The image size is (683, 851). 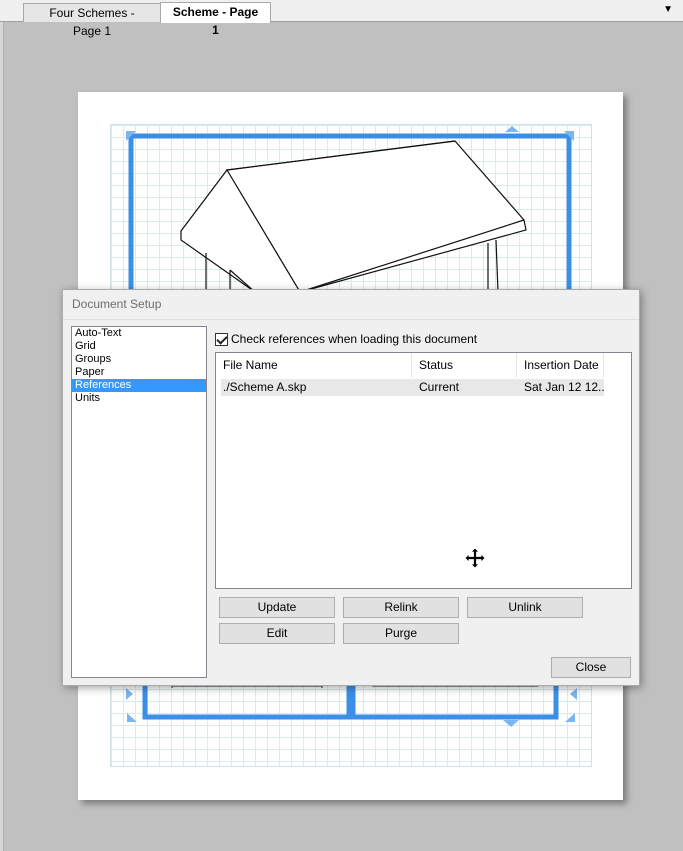 What do you see at coordinates (351, 319) in the screenshot?
I see `title-divider` at bounding box center [351, 319].